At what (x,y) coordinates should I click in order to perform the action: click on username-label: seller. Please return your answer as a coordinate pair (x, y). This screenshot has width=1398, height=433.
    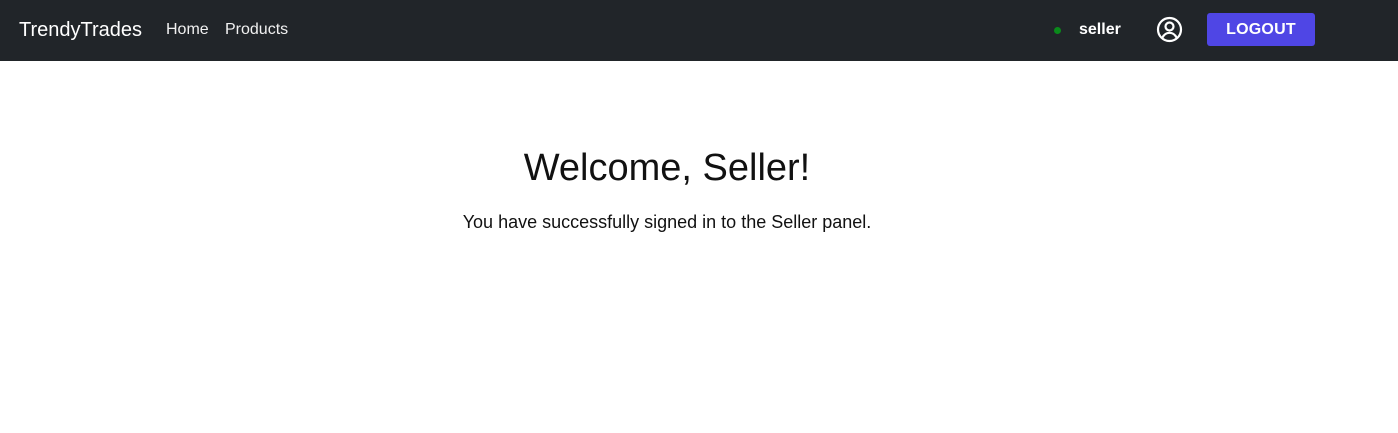
    Looking at the image, I should click on (1100, 29).